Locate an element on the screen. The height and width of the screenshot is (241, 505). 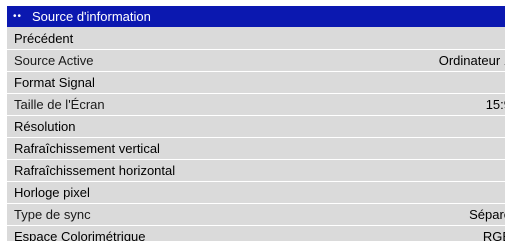
menu-item-label: Rafraîchissement horizontal is located at coordinates (95, 170).